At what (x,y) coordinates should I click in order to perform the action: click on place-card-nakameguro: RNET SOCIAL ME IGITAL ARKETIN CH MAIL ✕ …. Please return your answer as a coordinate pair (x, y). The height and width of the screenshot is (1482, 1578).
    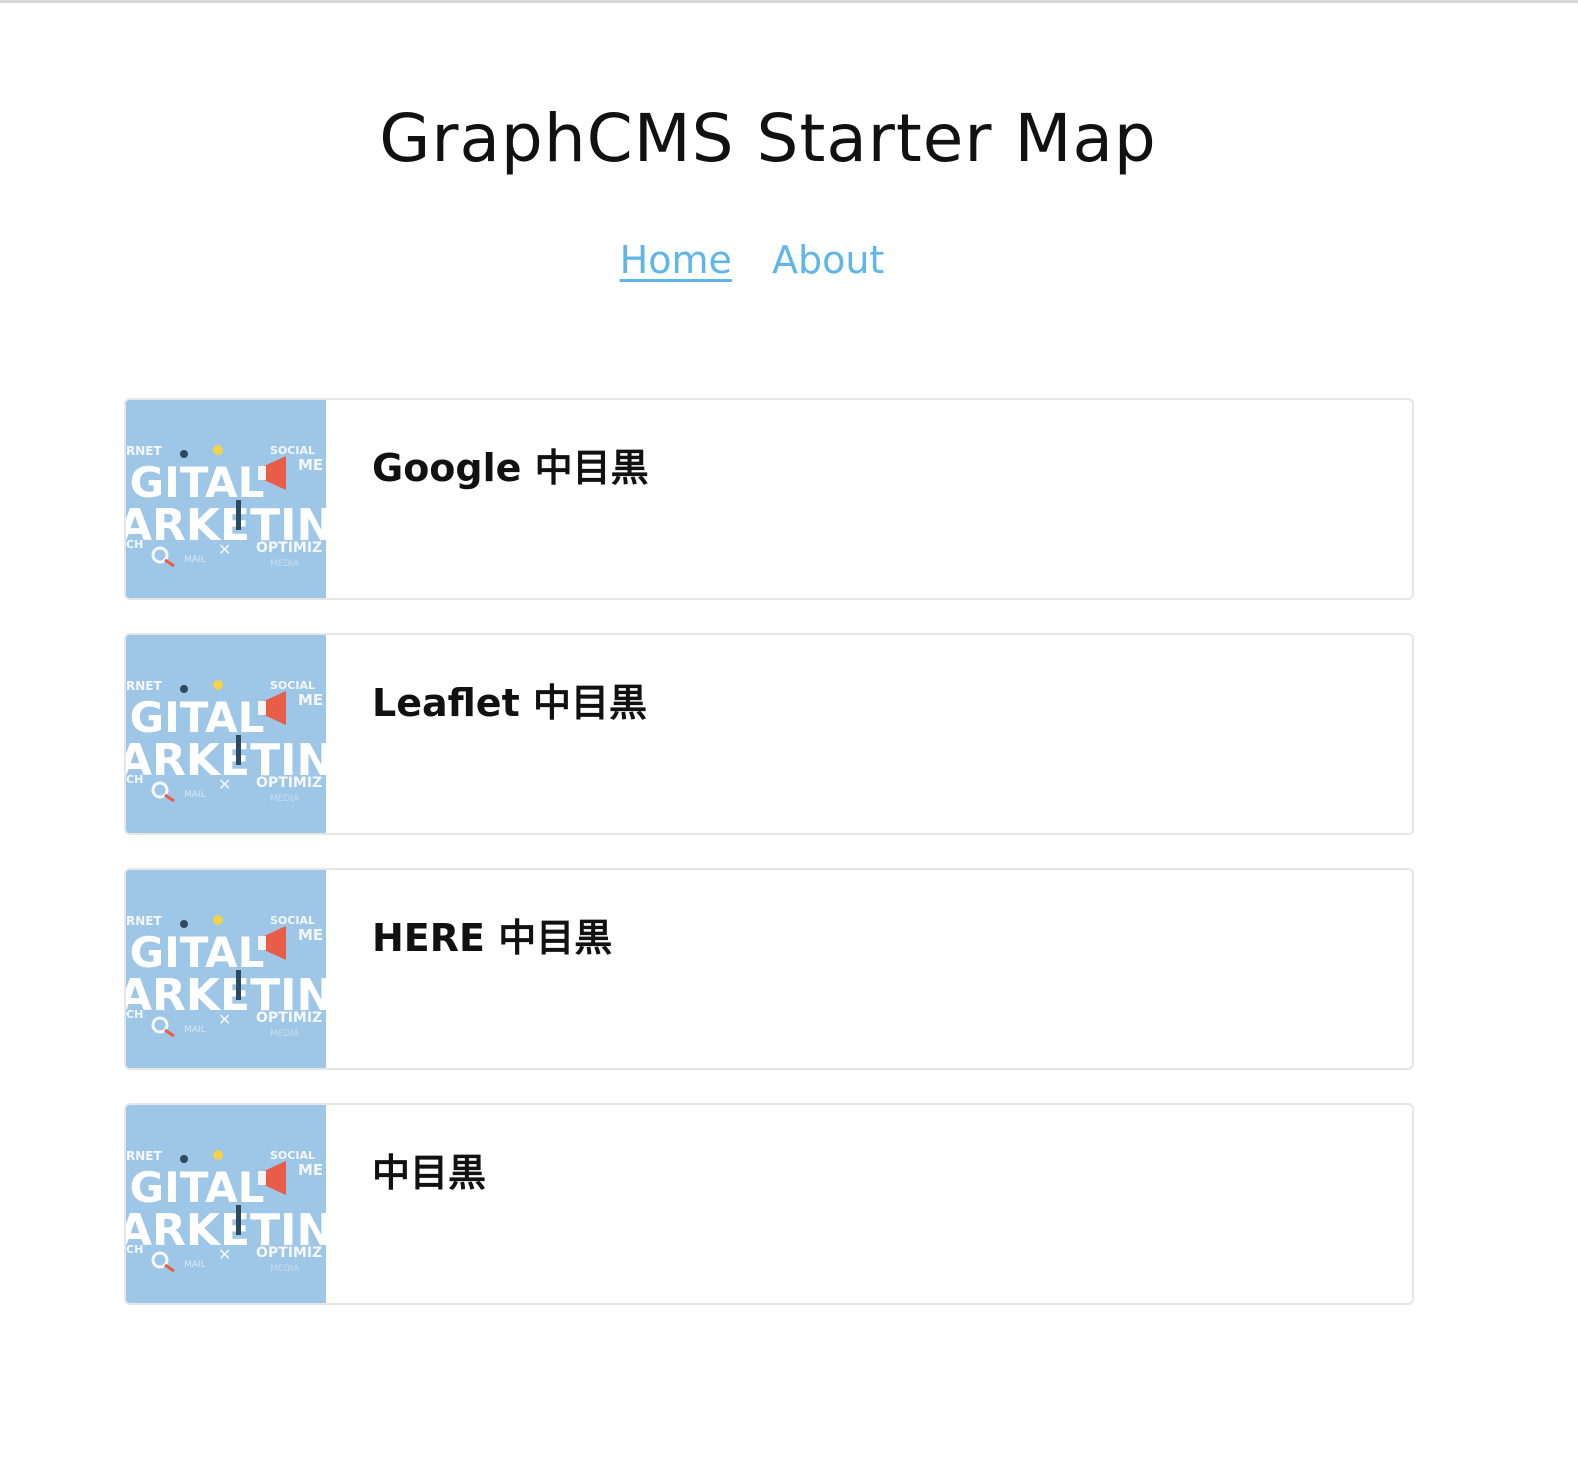
    Looking at the image, I should click on (769, 1204).